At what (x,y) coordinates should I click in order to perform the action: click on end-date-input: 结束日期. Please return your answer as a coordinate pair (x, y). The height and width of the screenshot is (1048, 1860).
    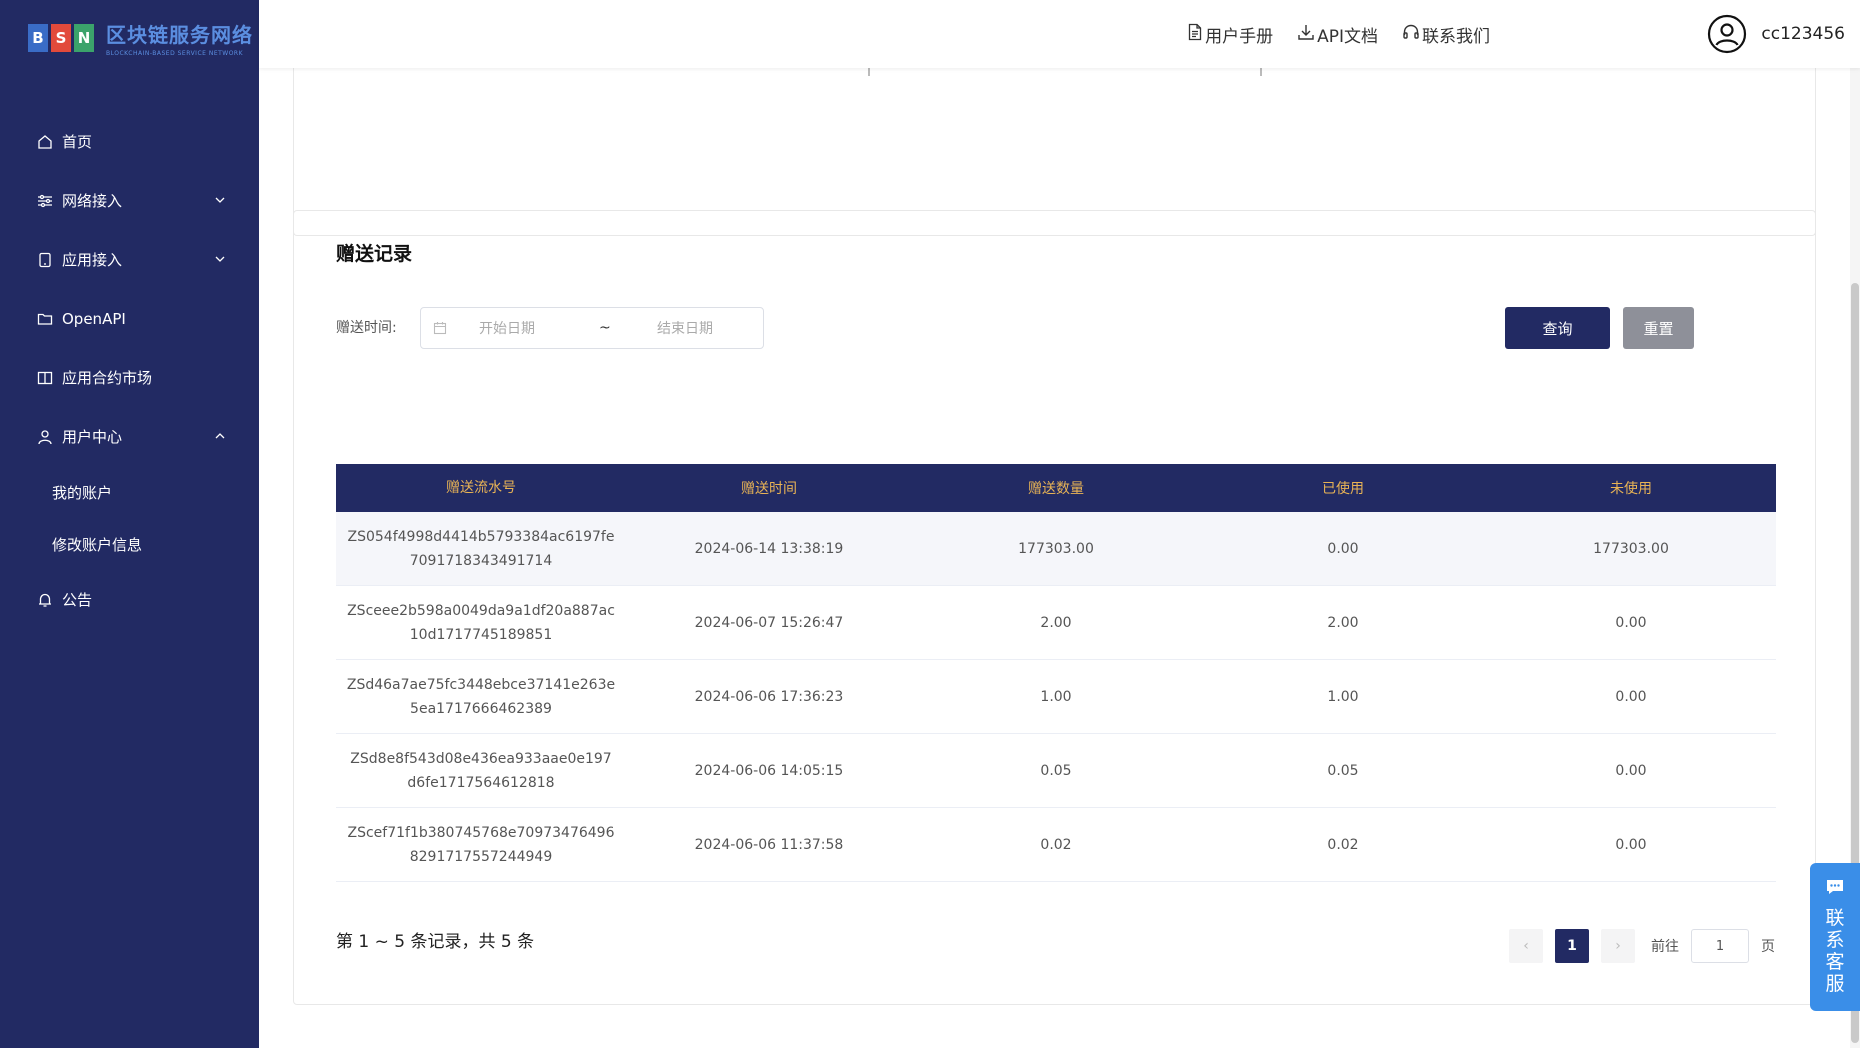
    Looking at the image, I should click on (685, 328).